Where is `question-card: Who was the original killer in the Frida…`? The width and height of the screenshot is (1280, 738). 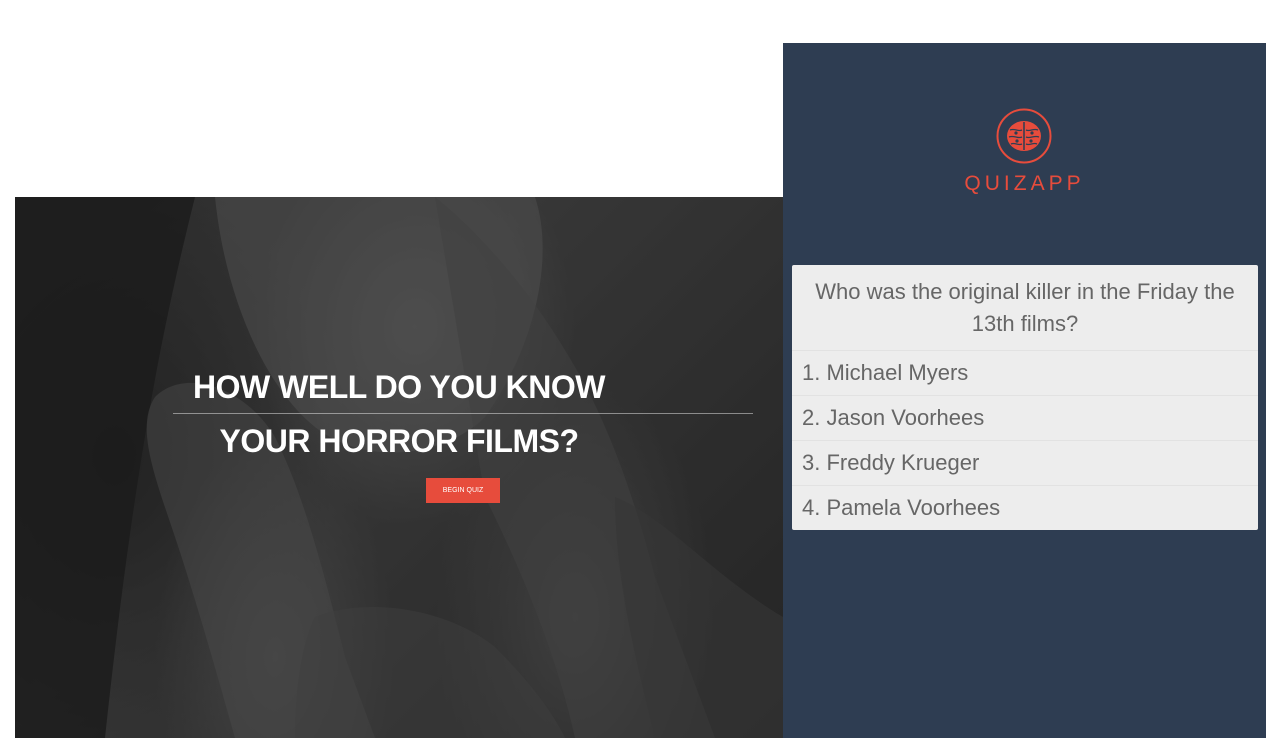
question-card: Who was the original killer in the Frida… is located at coordinates (1025, 397).